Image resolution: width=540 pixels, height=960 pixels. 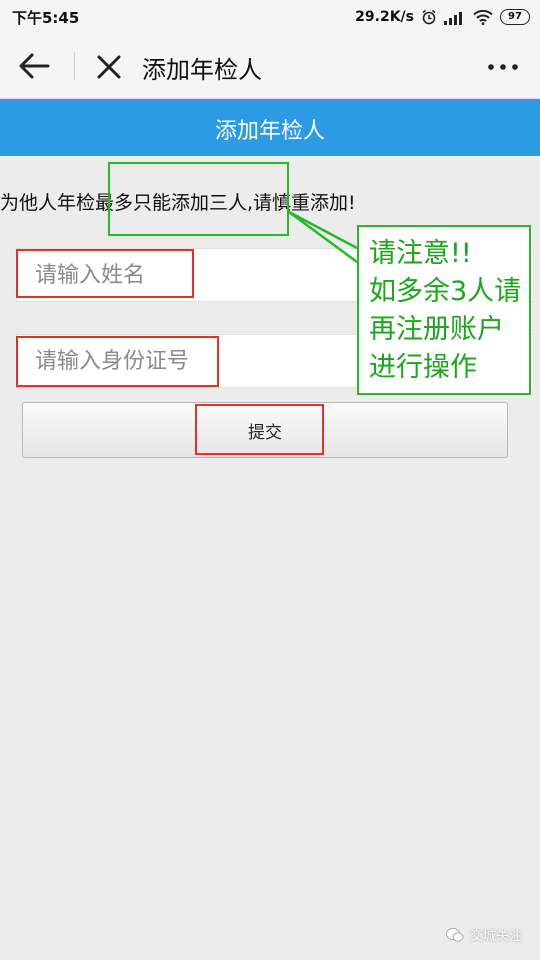 What do you see at coordinates (442, 17) in the screenshot?
I see `status-indicators: 29.2K/s 97` at bounding box center [442, 17].